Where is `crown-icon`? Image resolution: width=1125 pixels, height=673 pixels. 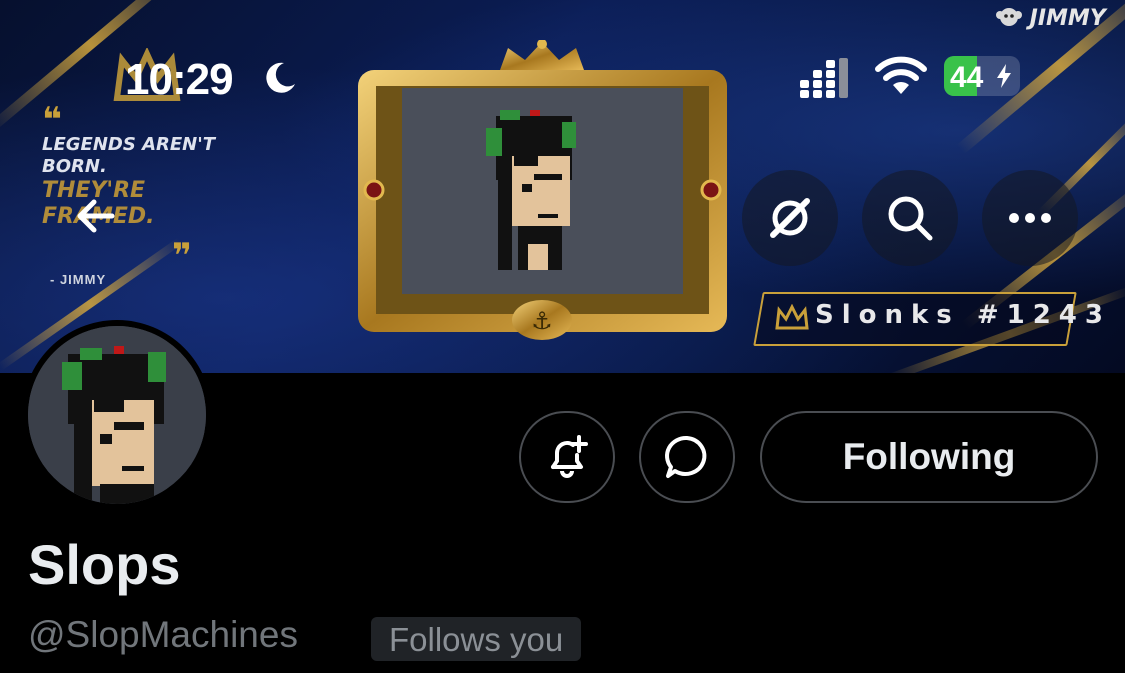
crown-icon is located at coordinates (792, 317).